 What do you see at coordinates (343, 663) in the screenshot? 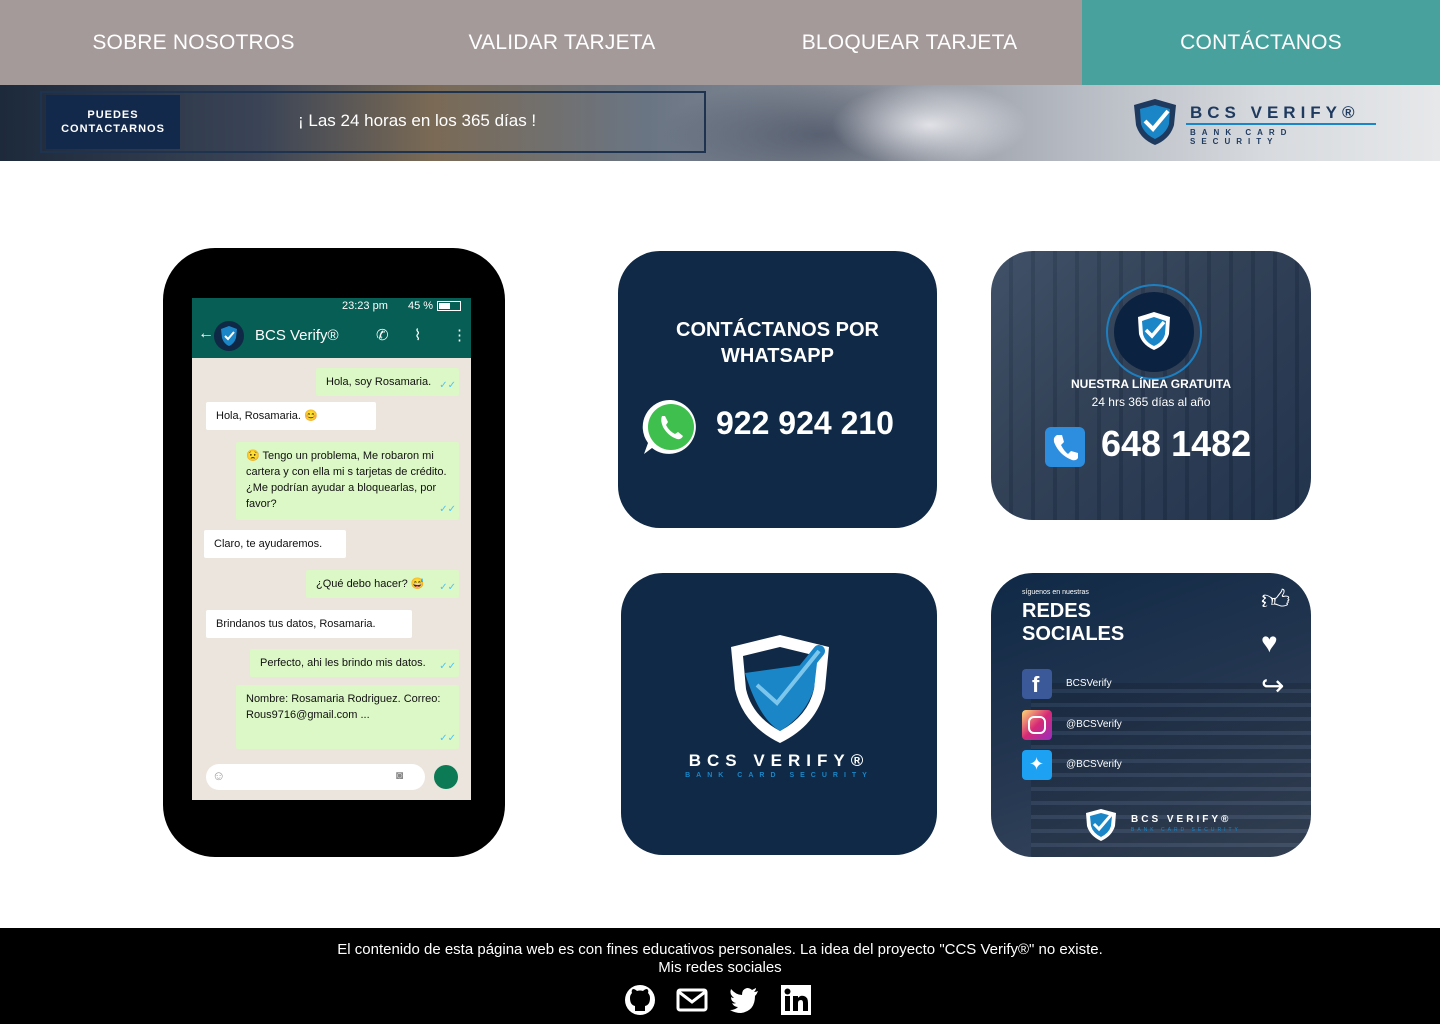
I see `message-text: Perfecto, ahi les brindo mis datos.` at bounding box center [343, 663].